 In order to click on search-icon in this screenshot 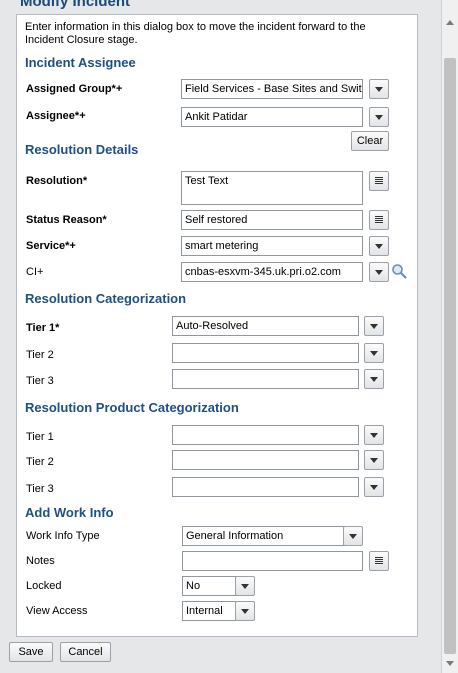, I will do `click(399, 271)`.